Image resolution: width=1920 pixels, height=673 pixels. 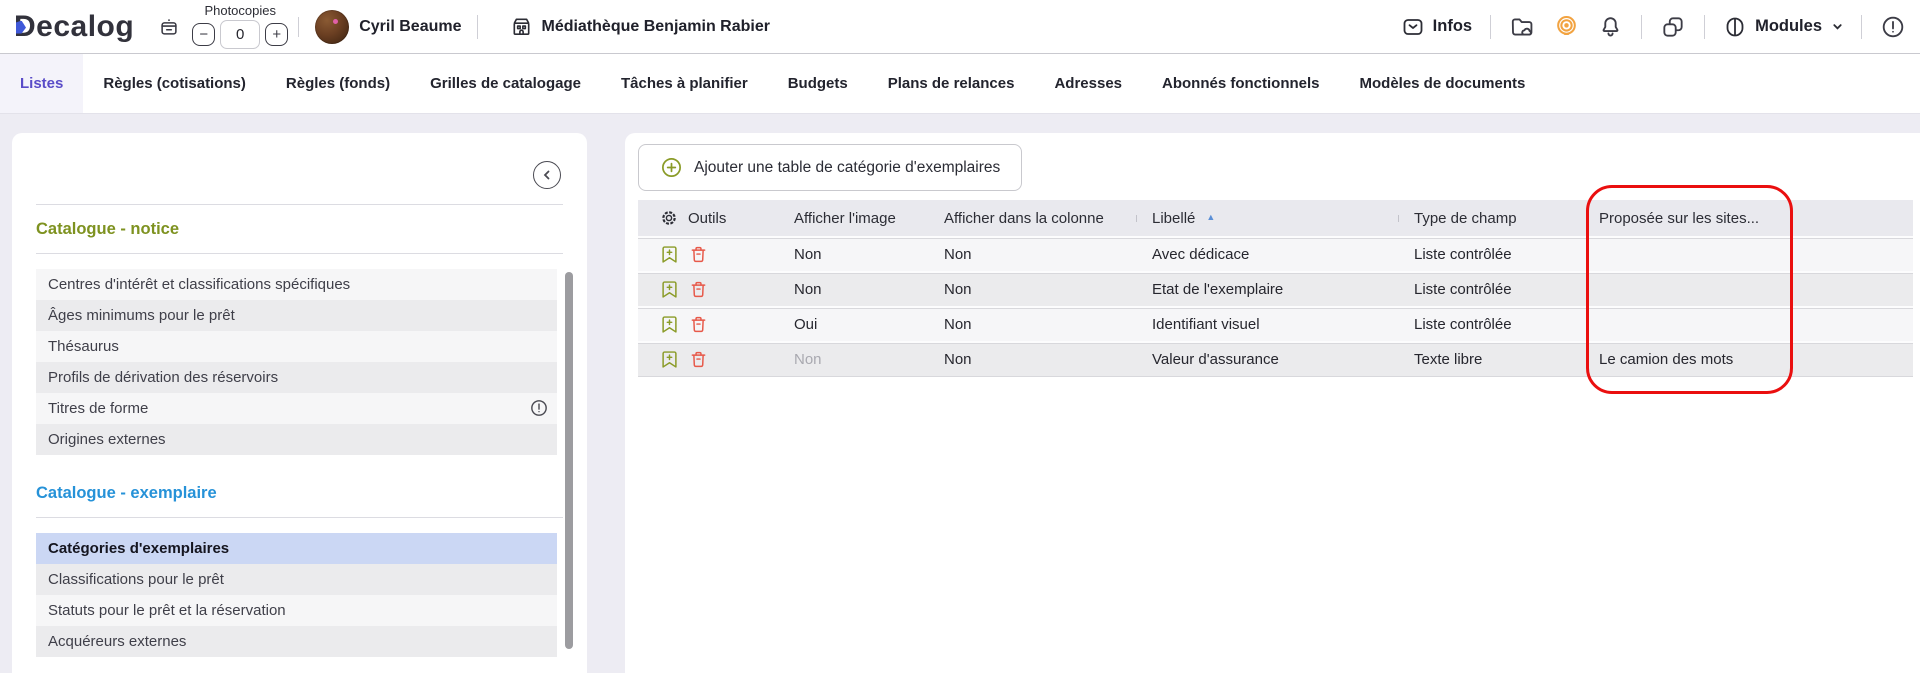 I want to click on tab-regles-cotisations: Règles (cotisations), so click(x=174, y=83).